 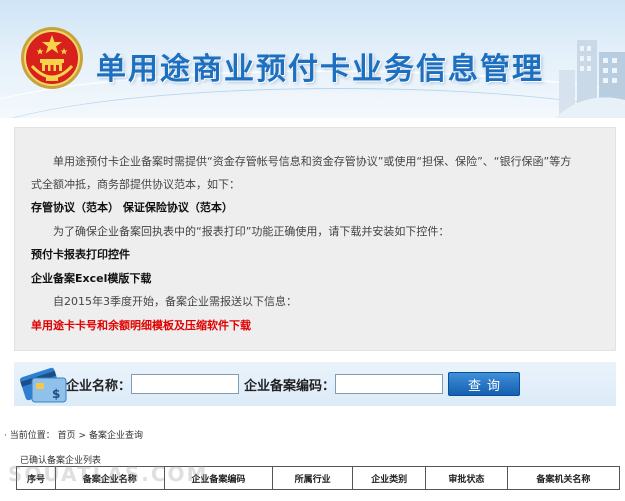 What do you see at coordinates (389, 478) in the screenshot?
I see `column-header: 企业类别` at bounding box center [389, 478].